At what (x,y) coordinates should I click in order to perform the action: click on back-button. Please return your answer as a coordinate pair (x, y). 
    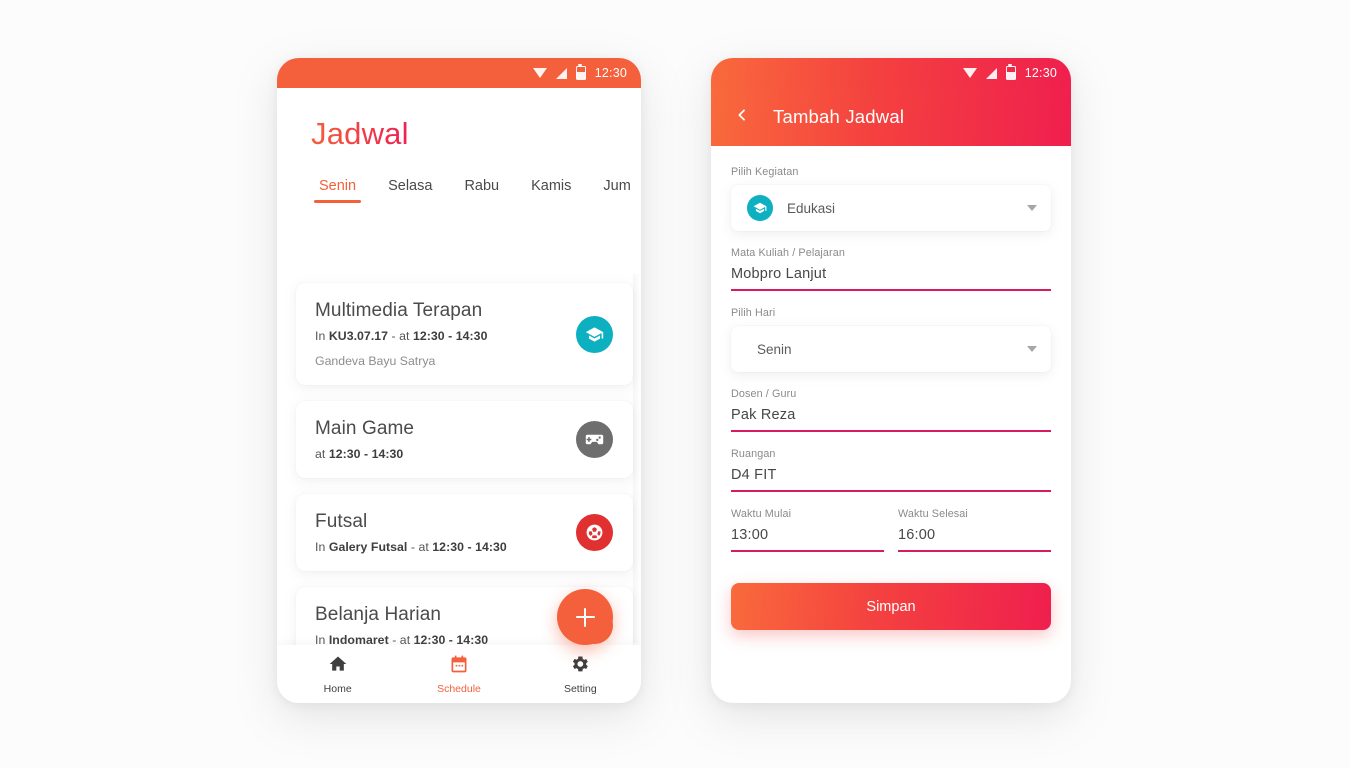
    Looking at the image, I should click on (742, 117).